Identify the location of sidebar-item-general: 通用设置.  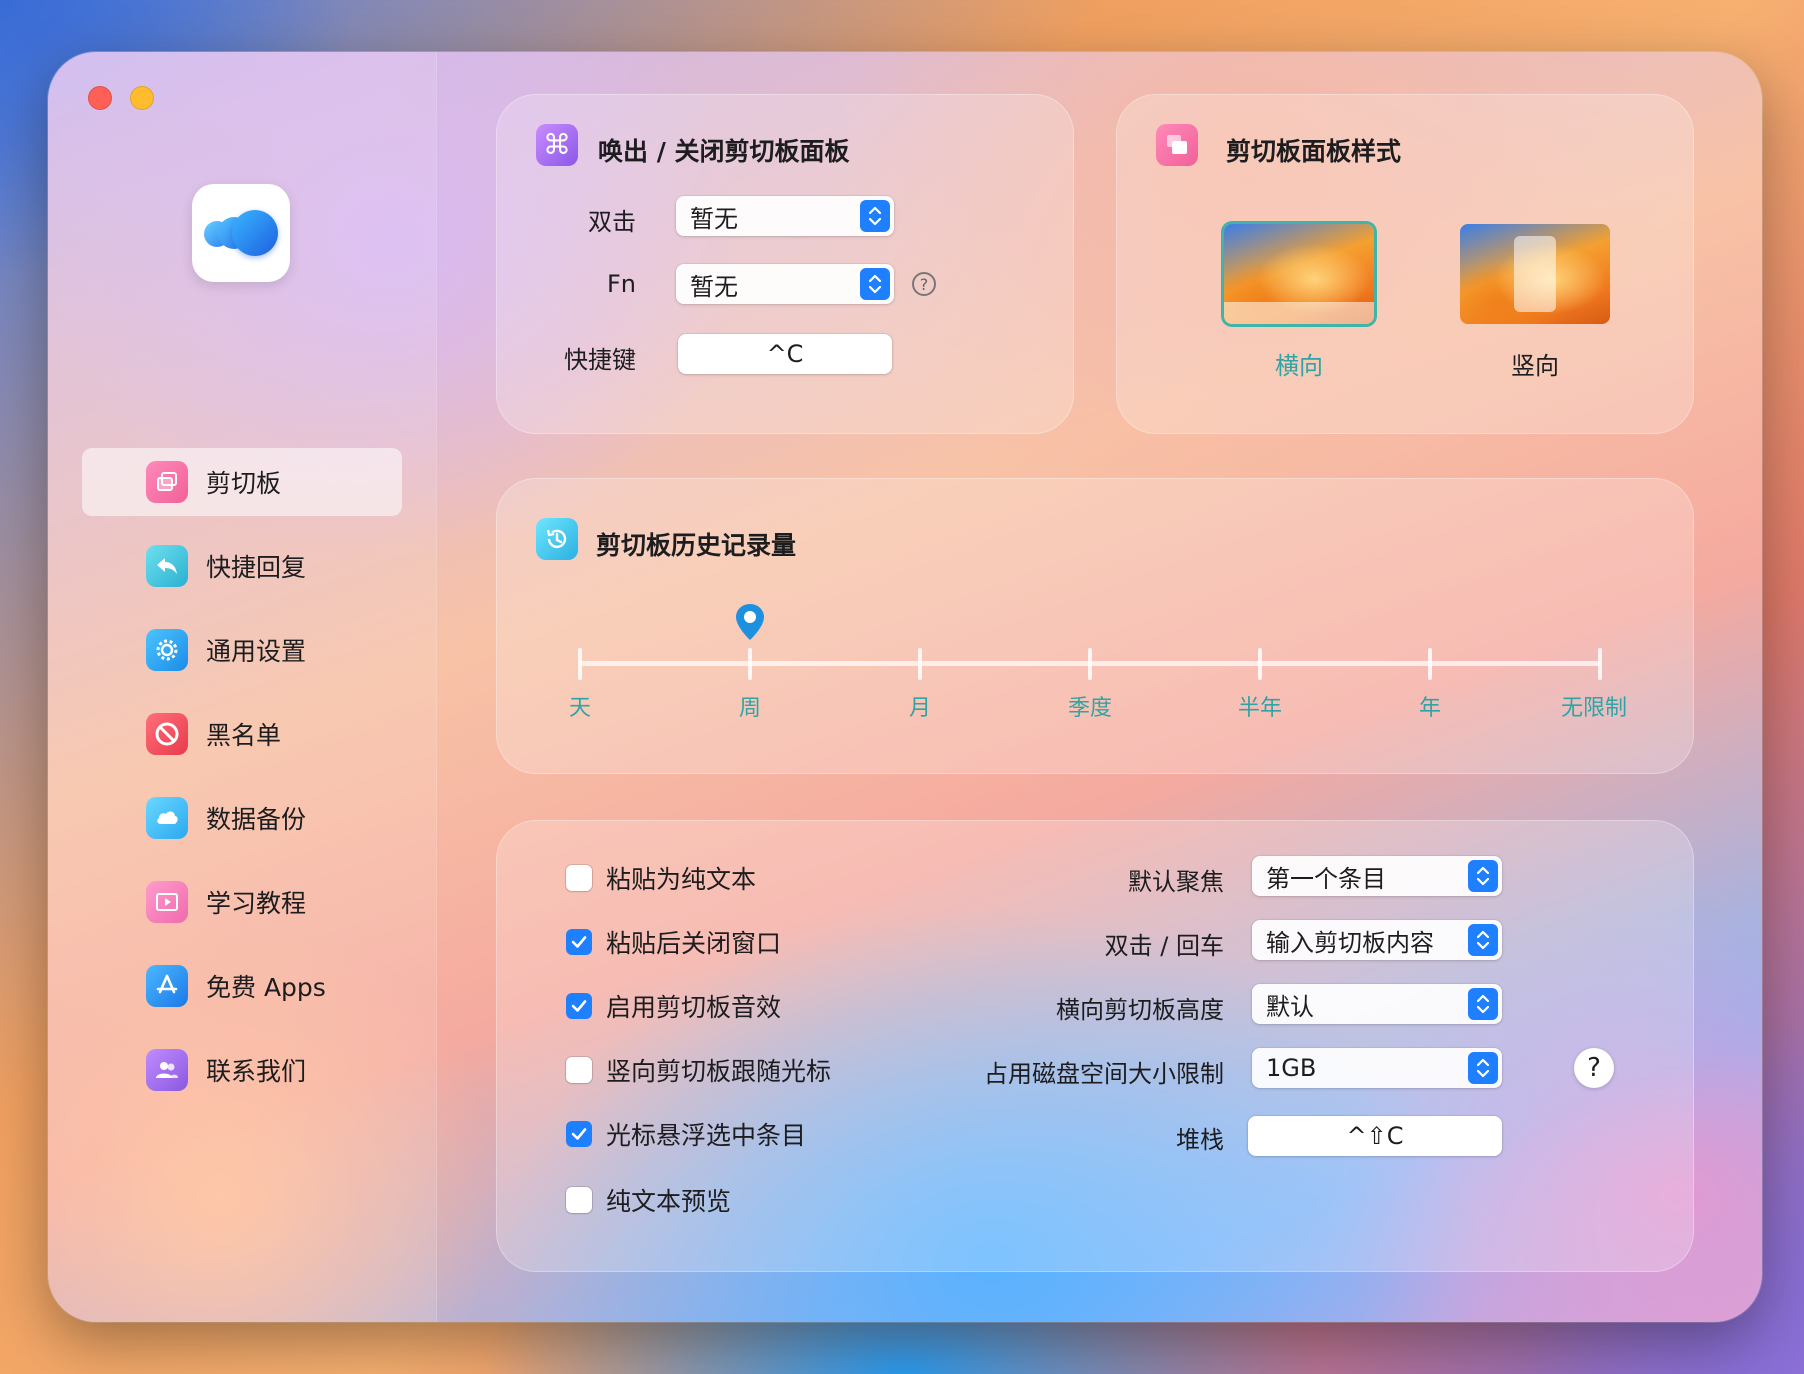
(242, 650).